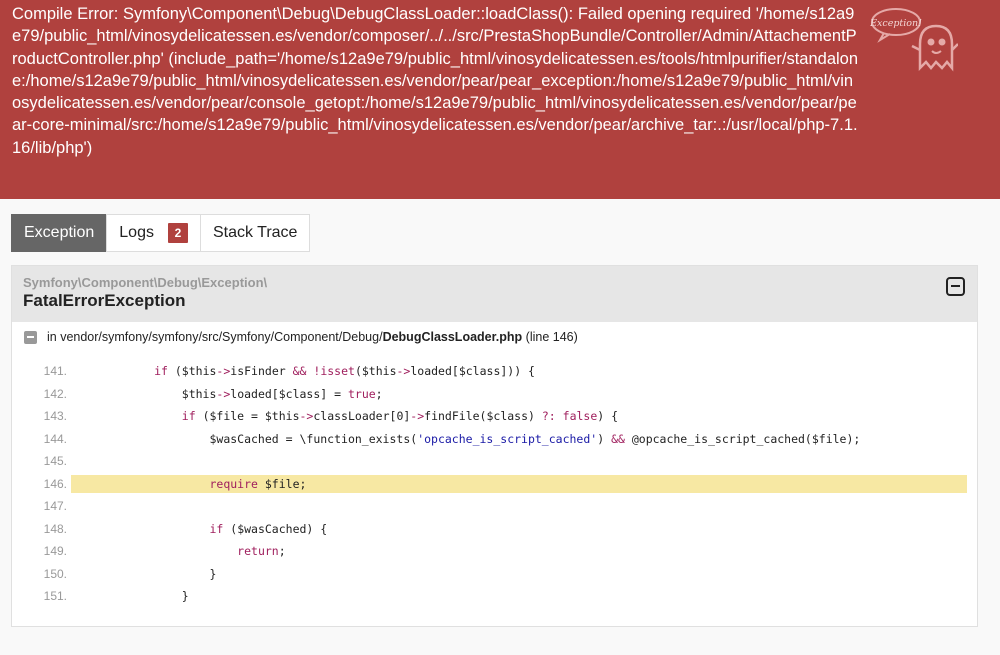 The height and width of the screenshot is (655, 1000). I want to click on line-number: 148., so click(55, 528).